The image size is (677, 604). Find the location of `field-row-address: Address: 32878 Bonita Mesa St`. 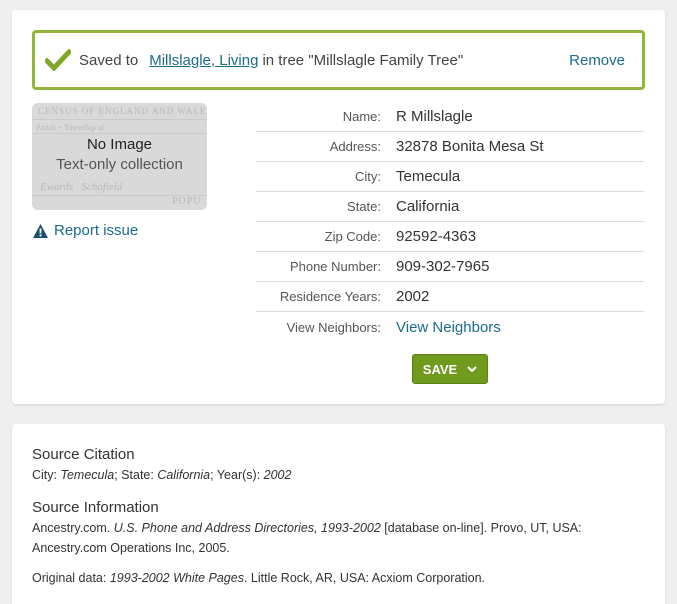

field-row-address: Address: 32878 Bonita Mesa St is located at coordinates (450, 147).